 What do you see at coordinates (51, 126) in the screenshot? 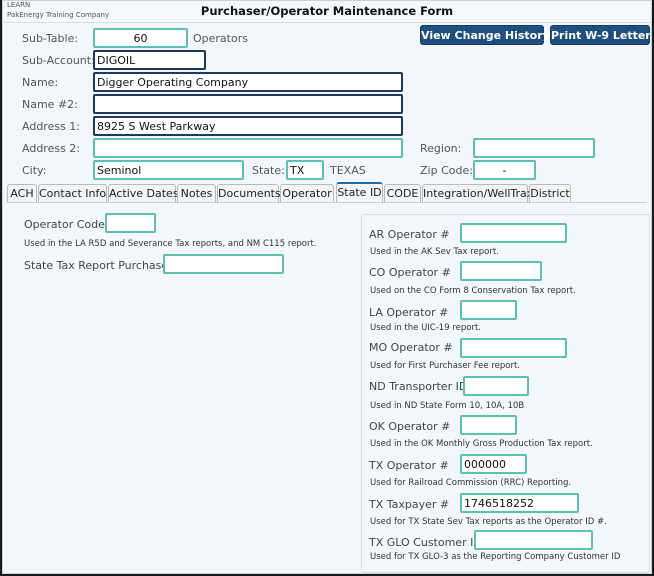
I see `address1-label: Address 1:` at bounding box center [51, 126].